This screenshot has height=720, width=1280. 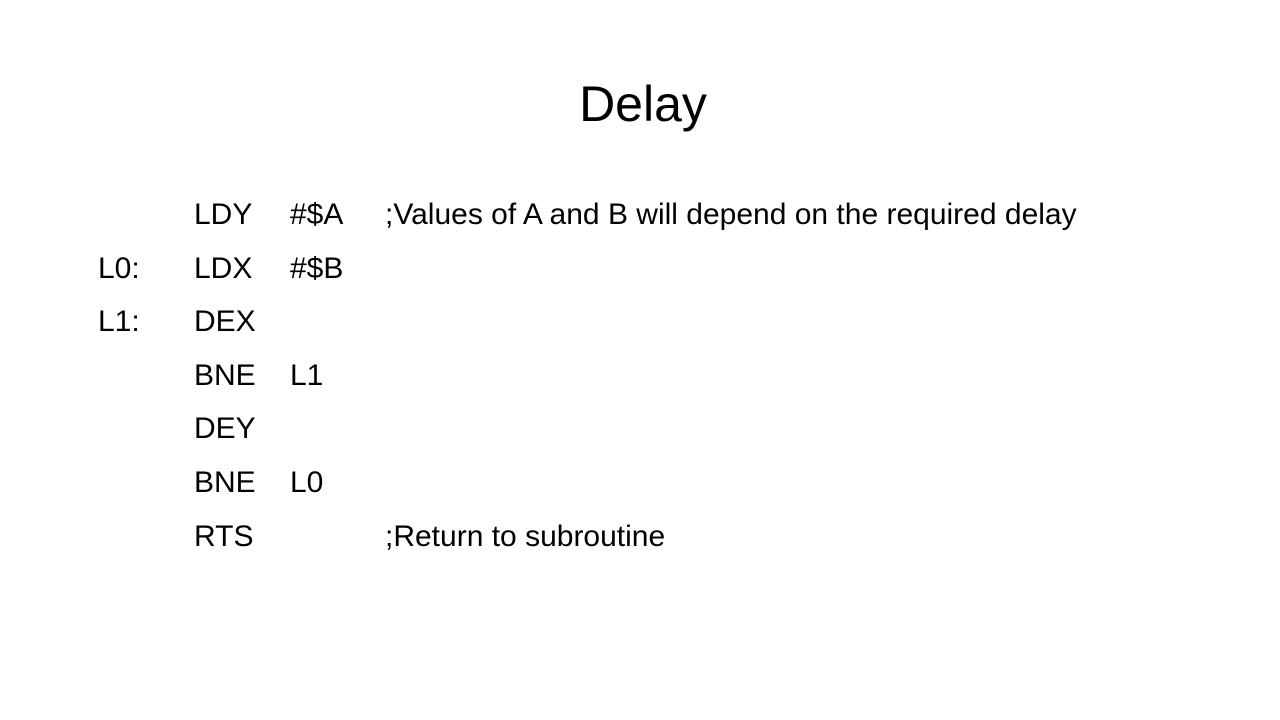 What do you see at coordinates (678, 483) in the screenshot?
I see `code-line: BNE L0` at bounding box center [678, 483].